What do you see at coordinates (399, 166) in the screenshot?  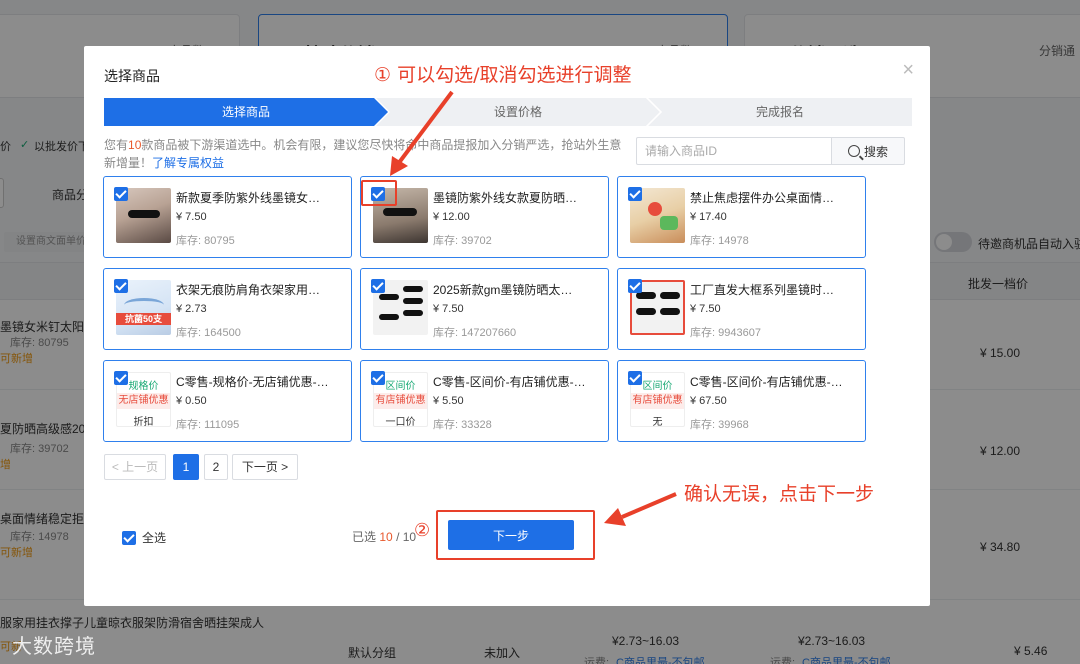 I see `arrow-head` at bounding box center [399, 166].